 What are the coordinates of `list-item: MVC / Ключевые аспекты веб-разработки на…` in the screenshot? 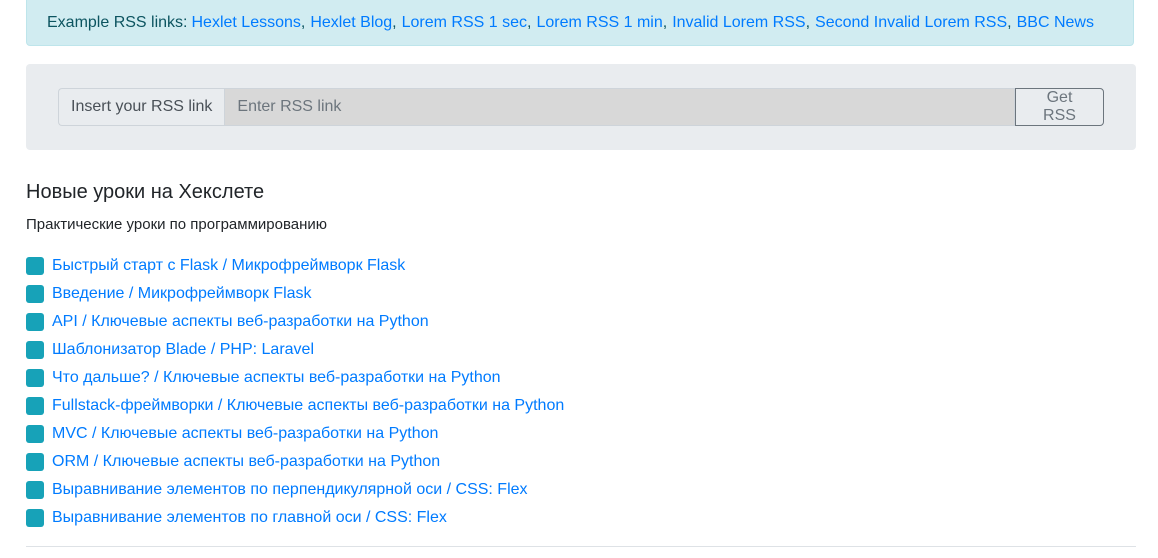 It's located at (295, 434).